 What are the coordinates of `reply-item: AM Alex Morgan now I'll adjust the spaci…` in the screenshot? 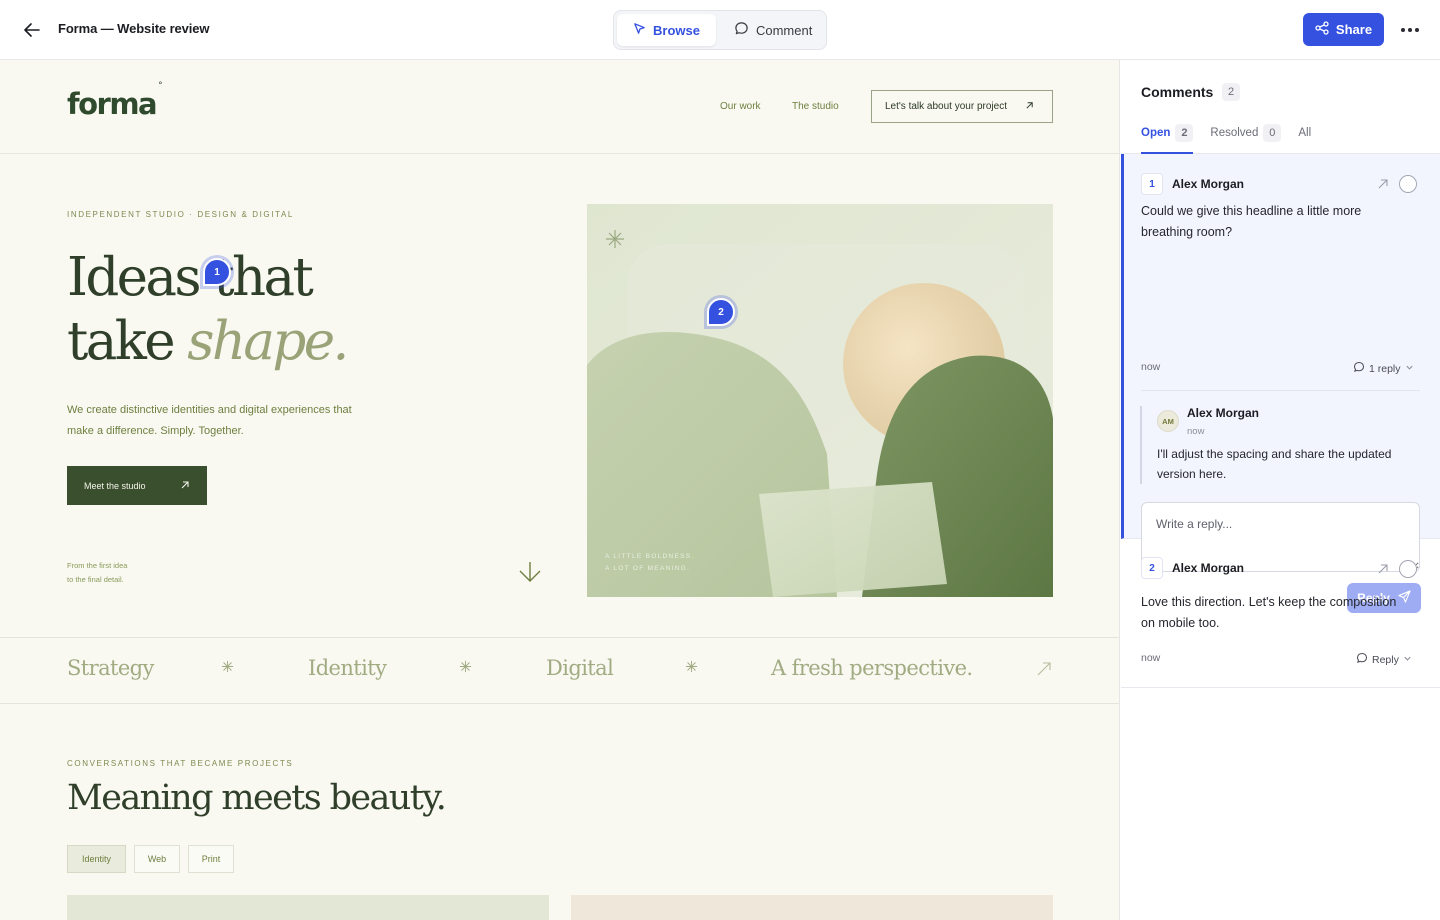 It's located at (1280, 445).